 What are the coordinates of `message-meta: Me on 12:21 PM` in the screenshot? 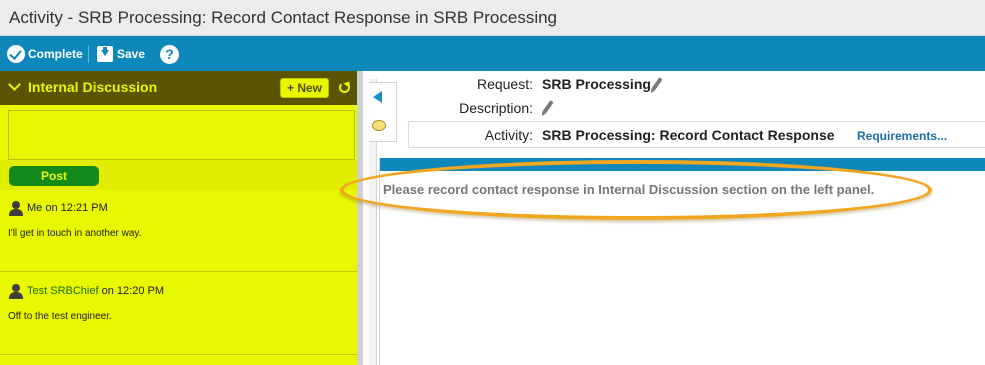 It's located at (67, 208).